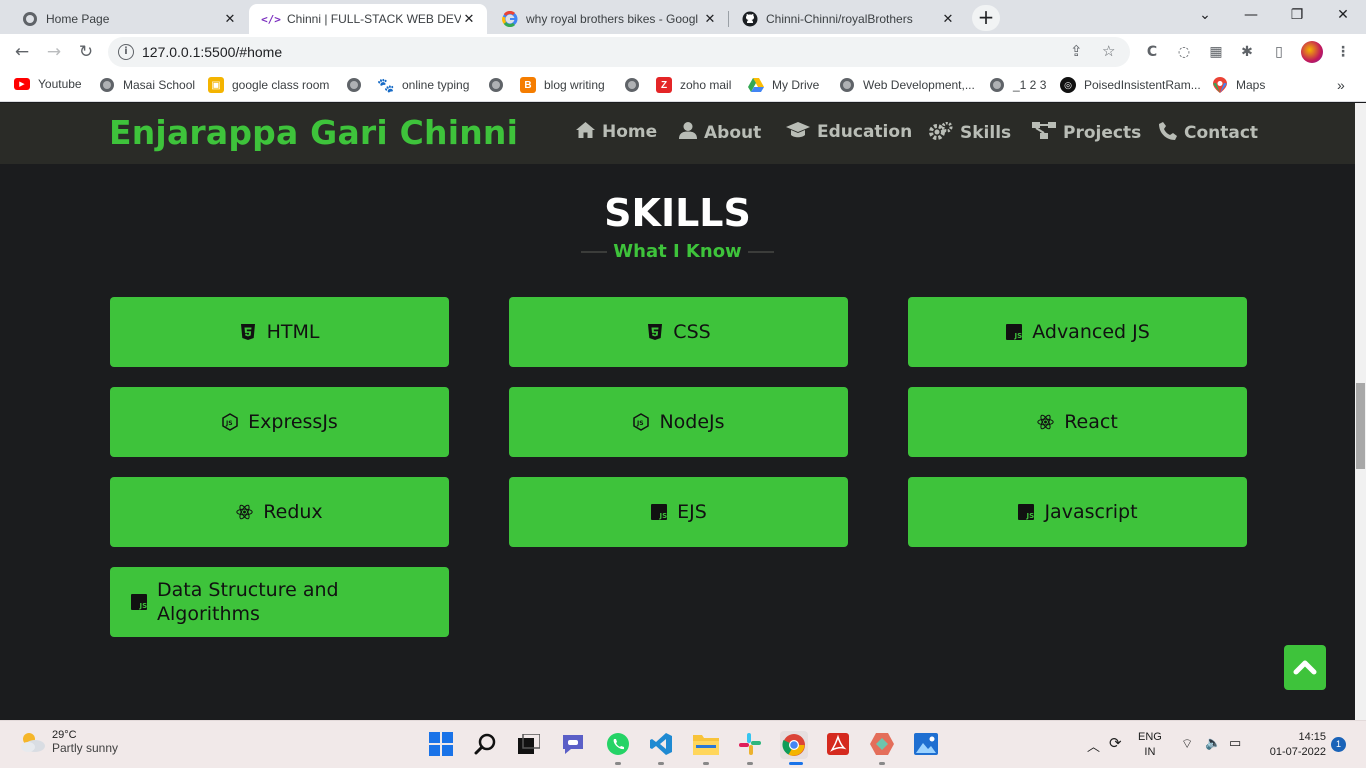 The width and height of the screenshot is (1366, 768). What do you see at coordinates (279, 332) in the screenshot?
I see `skill-card-html: HTML` at bounding box center [279, 332].